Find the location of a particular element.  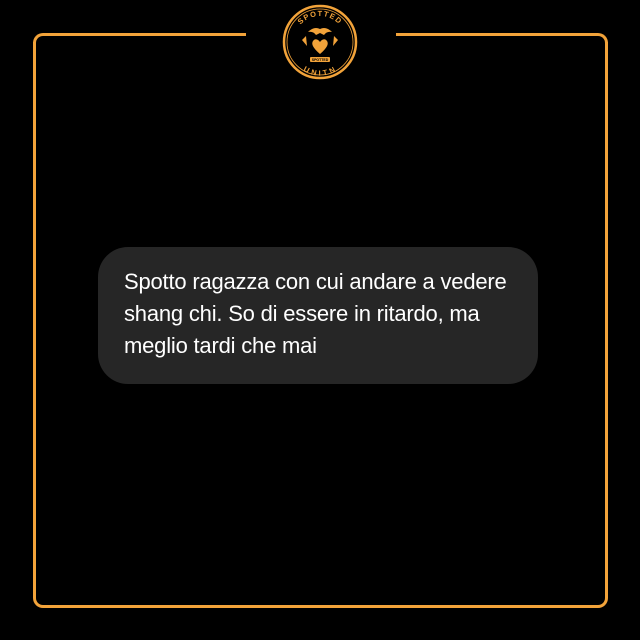

eagle-heart-emblem-icon: SPOTTED UNITN SPOTTED is located at coordinates (320, 42).